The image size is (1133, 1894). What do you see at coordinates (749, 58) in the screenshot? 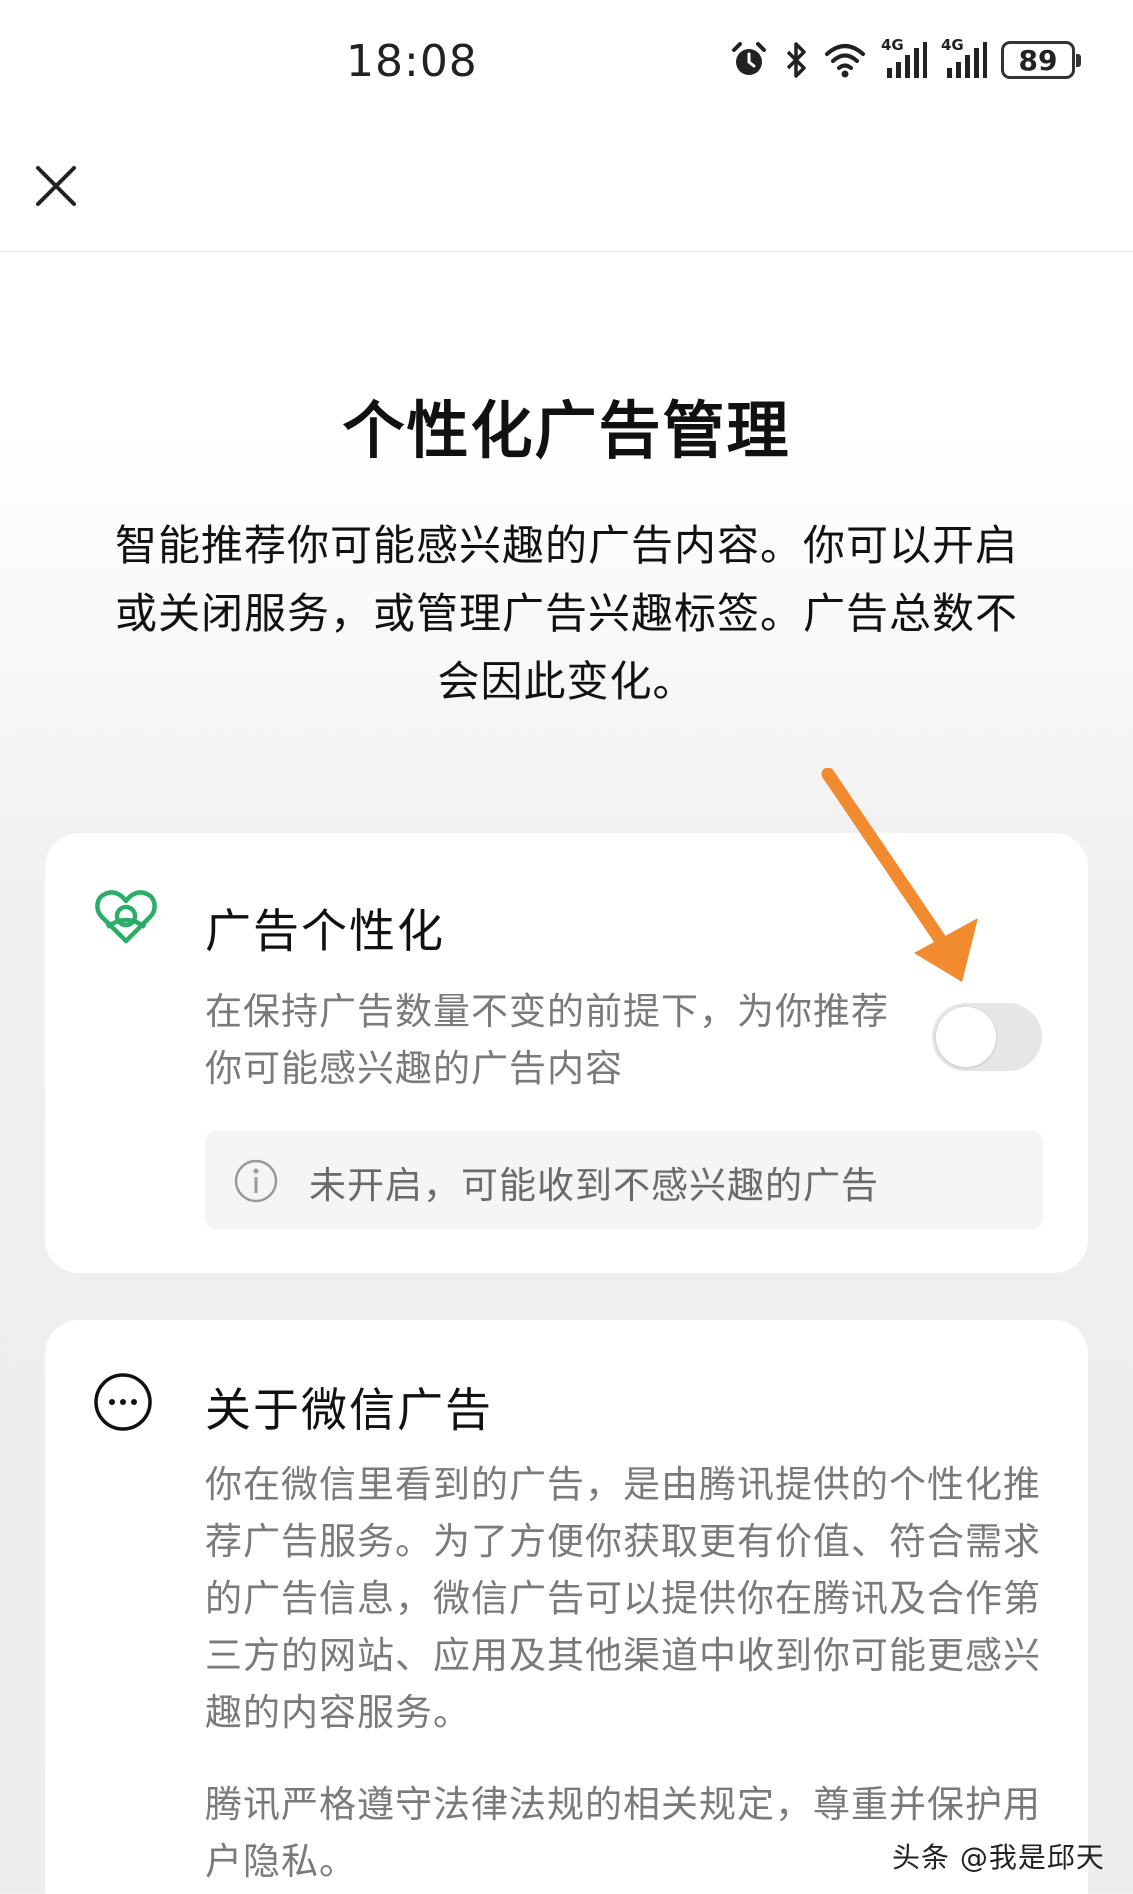
I see `alarm-icon` at bounding box center [749, 58].